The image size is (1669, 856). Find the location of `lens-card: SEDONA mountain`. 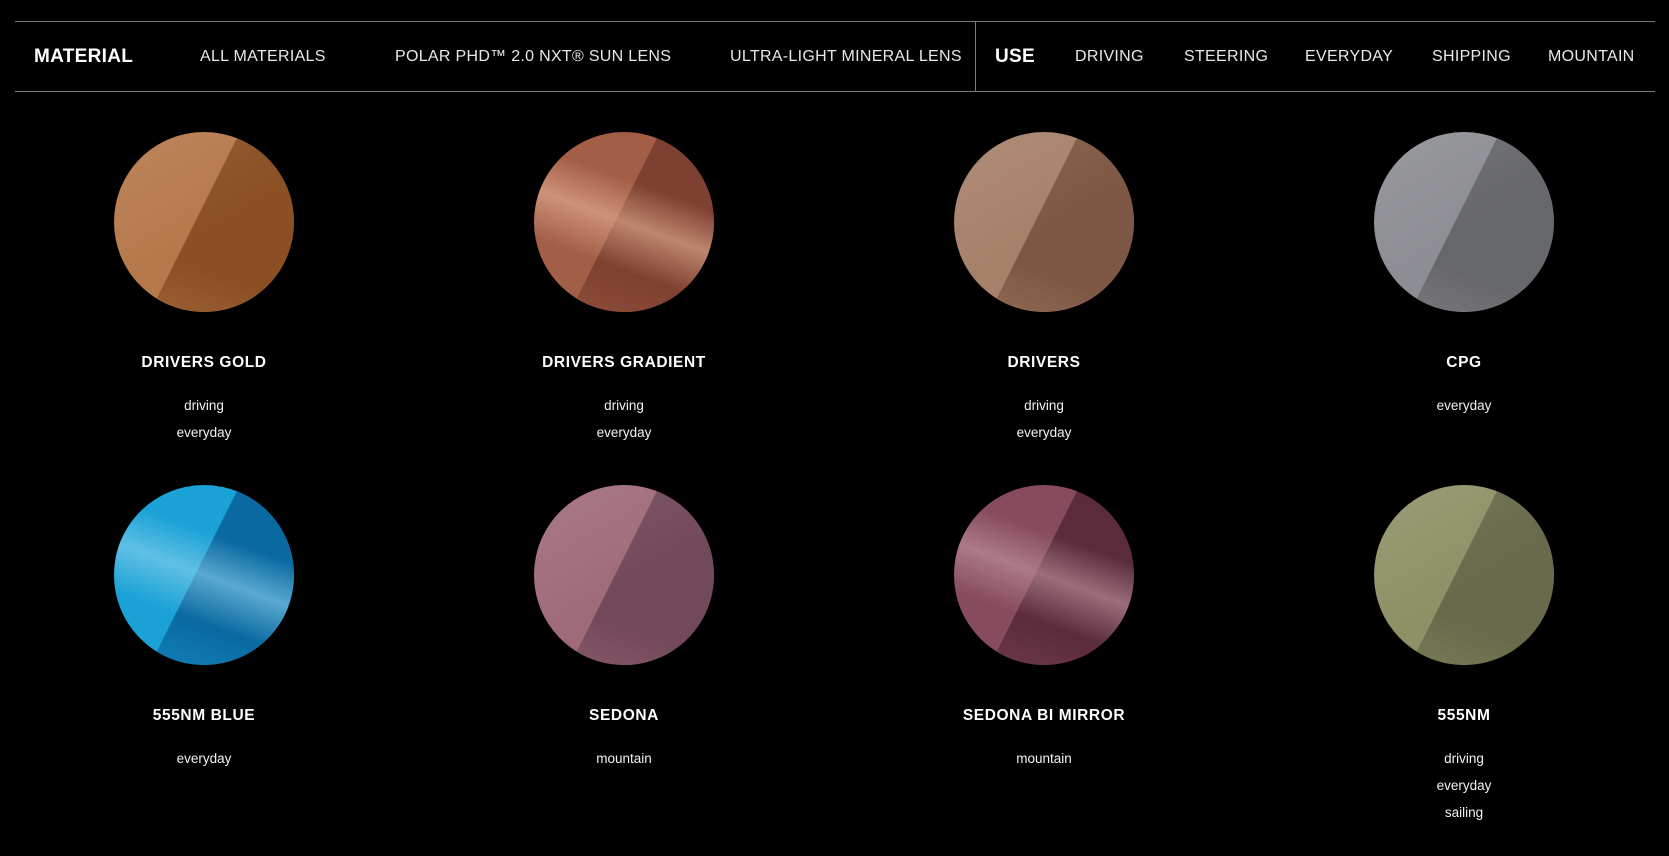

lens-card: SEDONA mountain is located at coordinates (624, 628).